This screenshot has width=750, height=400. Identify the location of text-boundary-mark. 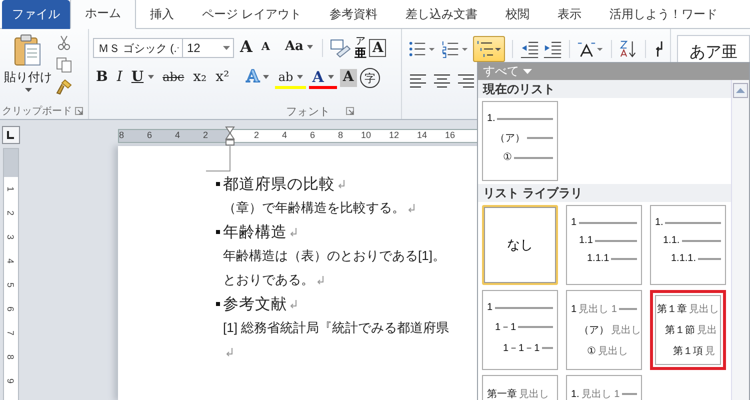
(218, 159).